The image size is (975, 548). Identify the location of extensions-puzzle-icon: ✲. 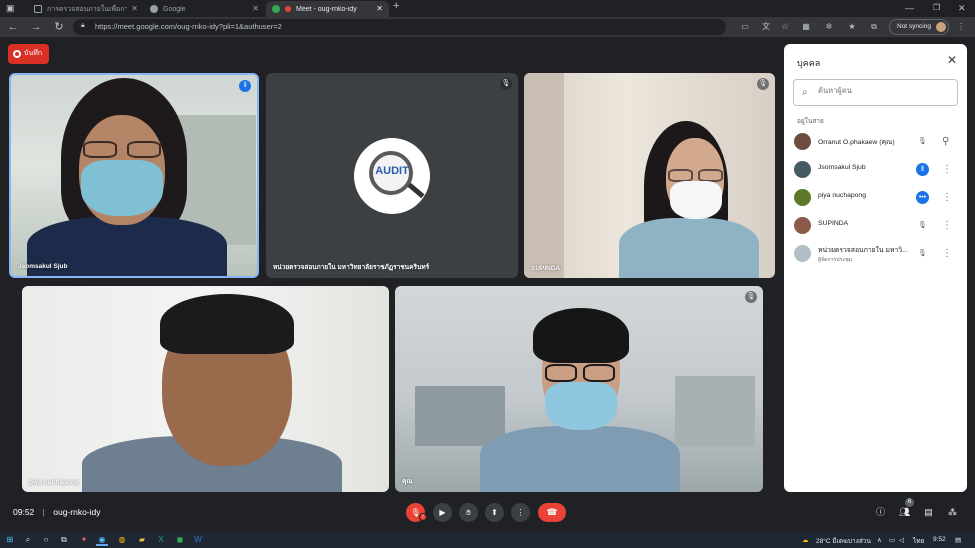
(829, 27).